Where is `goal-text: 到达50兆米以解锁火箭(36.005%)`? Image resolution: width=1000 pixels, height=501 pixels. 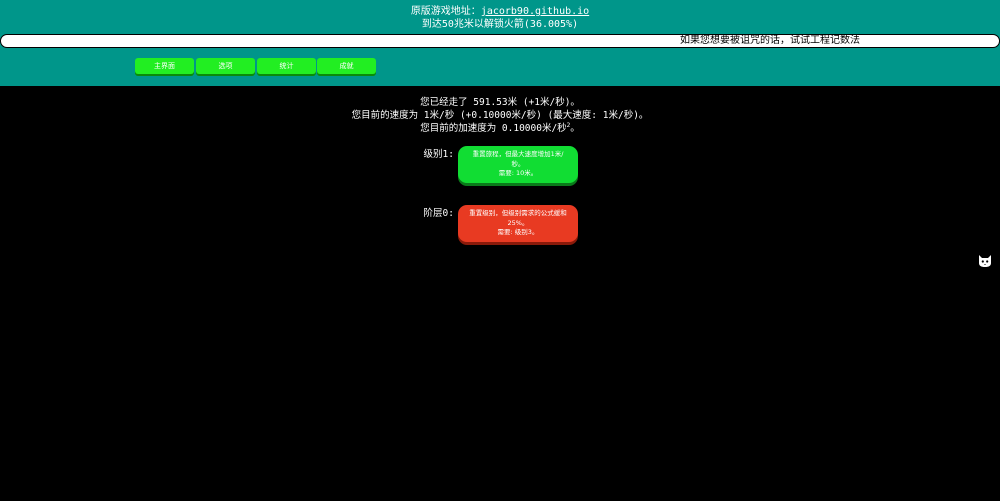
goal-text: 到达50兆米以解锁火箭(36.005%) is located at coordinates (500, 24).